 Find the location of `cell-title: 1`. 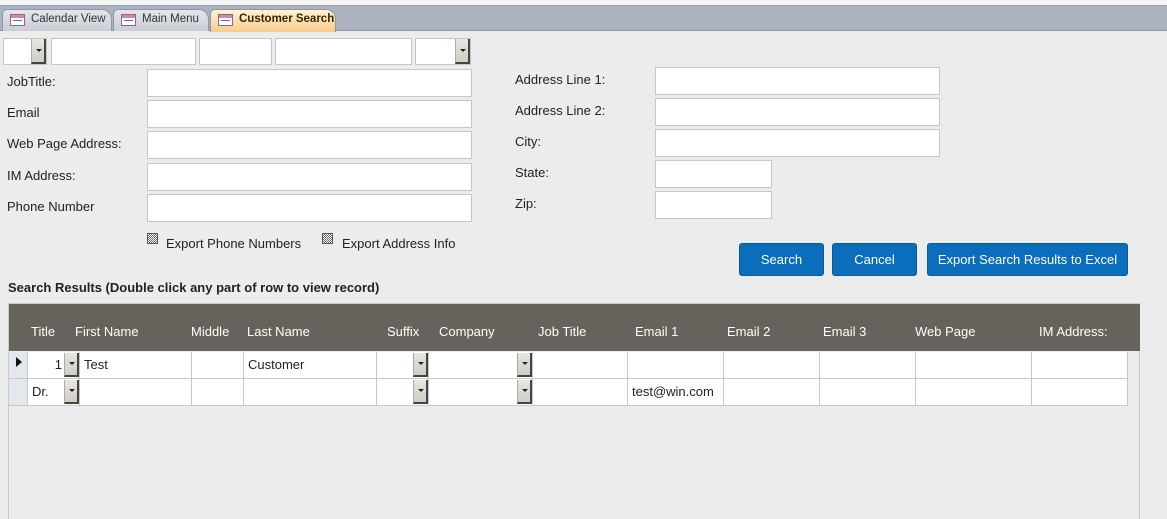

cell-title: 1 is located at coordinates (54, 365).